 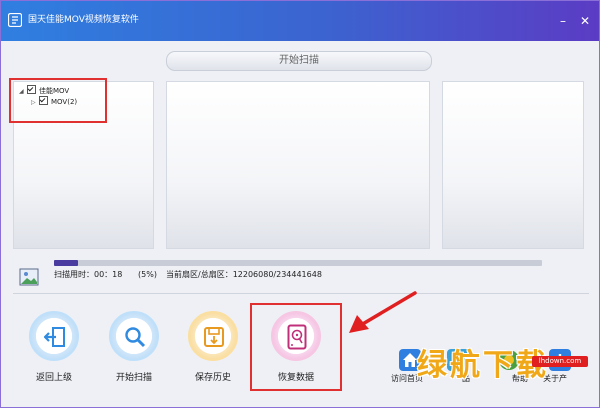 What do you see at coordinates (212, 378) in the screenshot?
I see `save-history-label: 保存历史` at bounding box center [212, 378].